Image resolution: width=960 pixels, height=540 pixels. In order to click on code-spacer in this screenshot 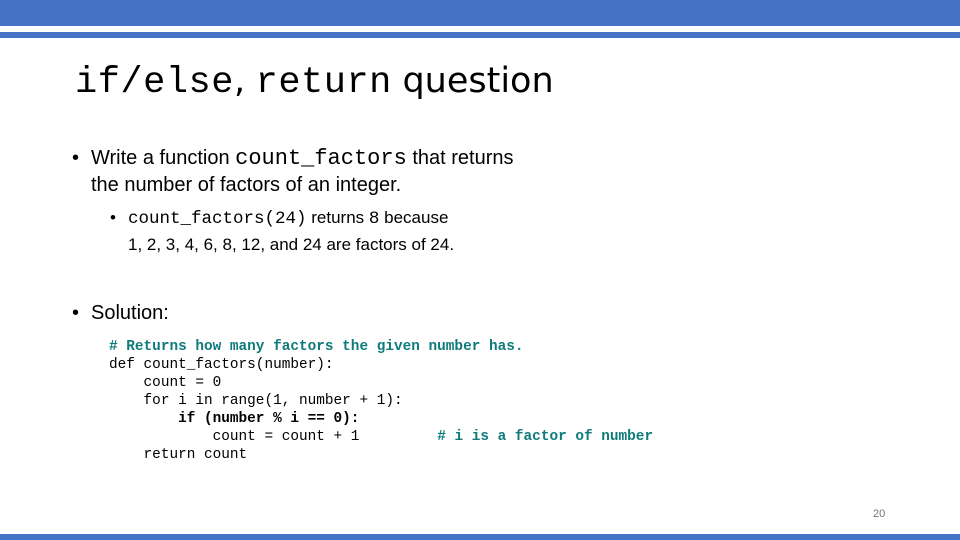, I will do `click(398, 437)`.